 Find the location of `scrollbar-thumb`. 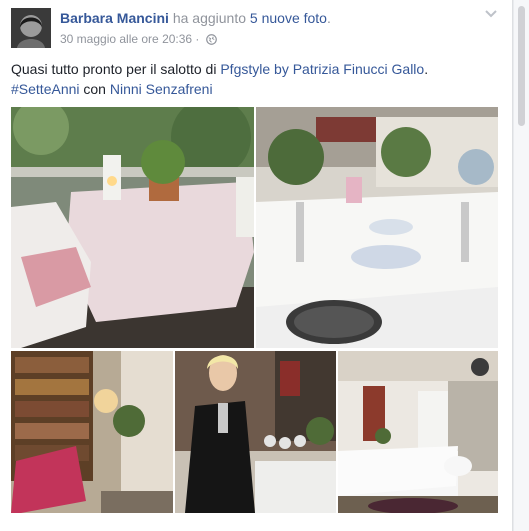

scrollbar-thumb is located at coordinates (521, 66).